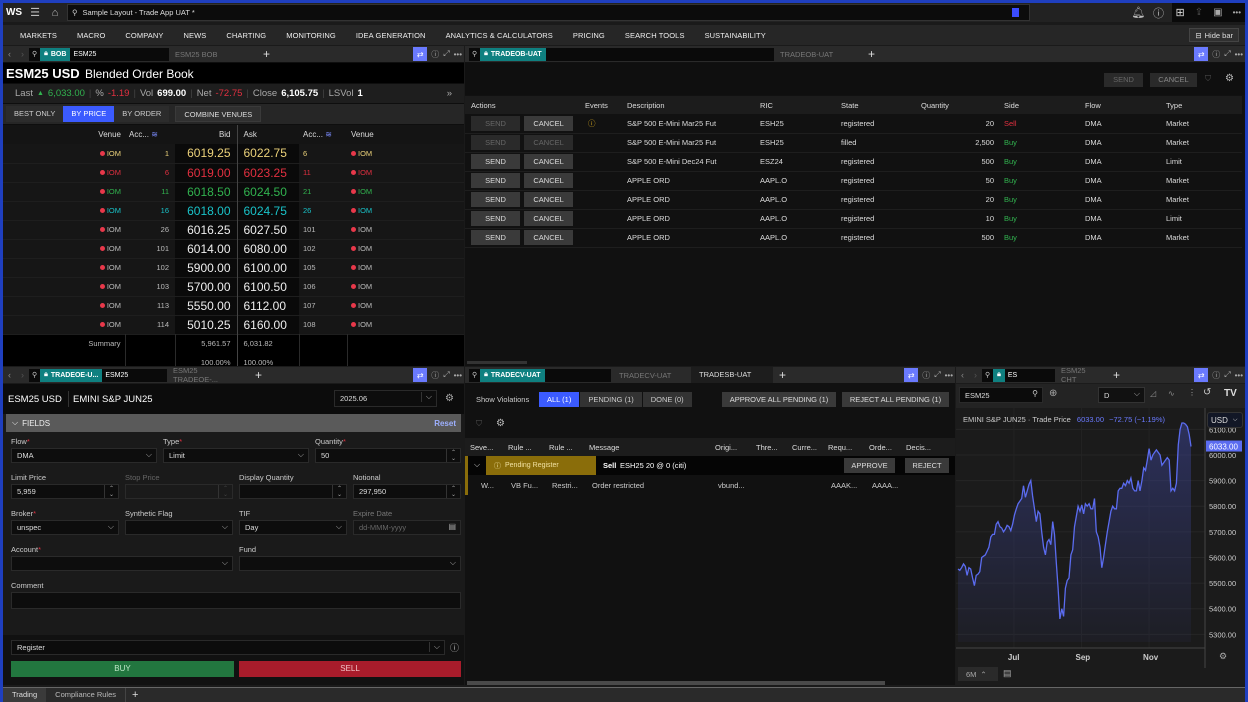  What do you see at coordinates (206, 134) in the screenshot?
I see `col-bid: Bid` at bounding box center [206, 134].